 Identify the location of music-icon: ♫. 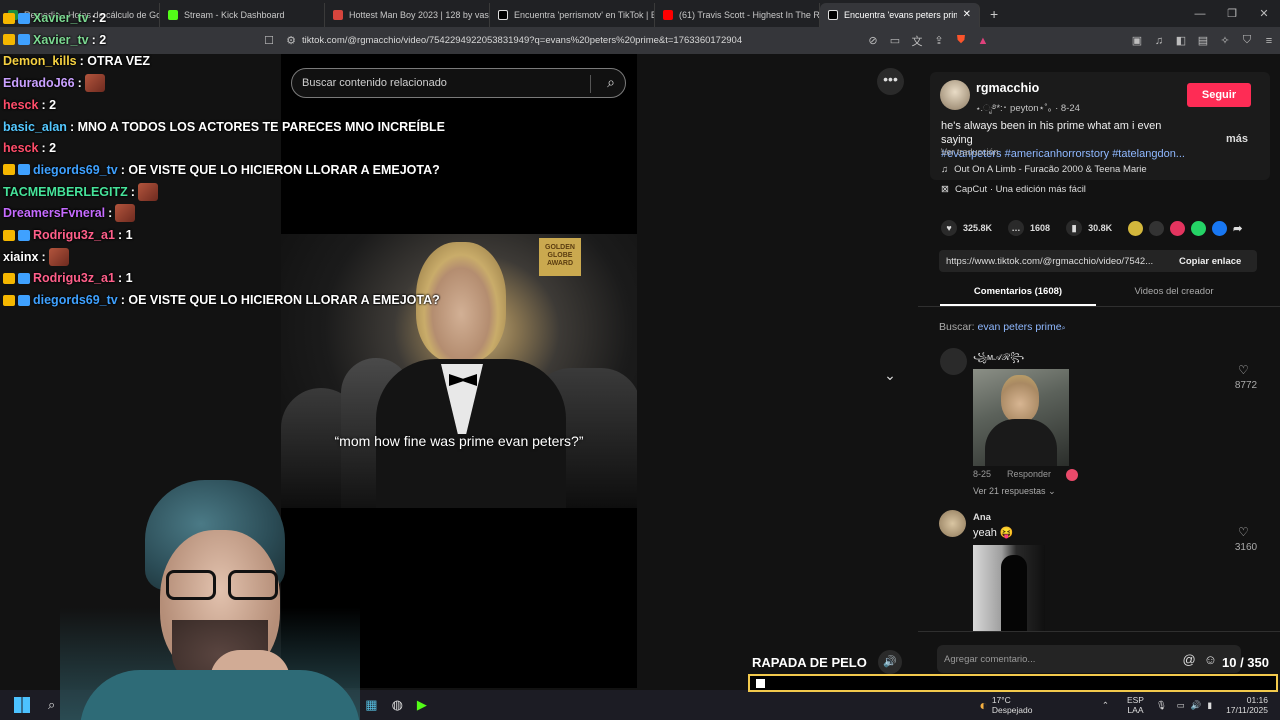
(1159, 41).